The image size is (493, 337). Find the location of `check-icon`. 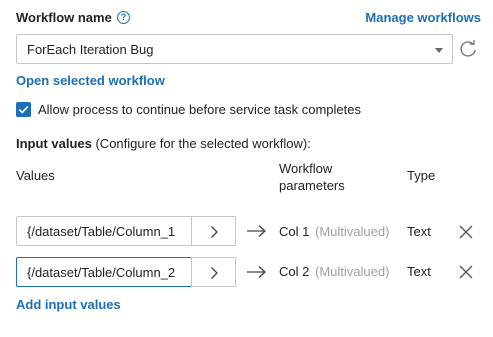

check-icon is located at coordinates (23, 110).